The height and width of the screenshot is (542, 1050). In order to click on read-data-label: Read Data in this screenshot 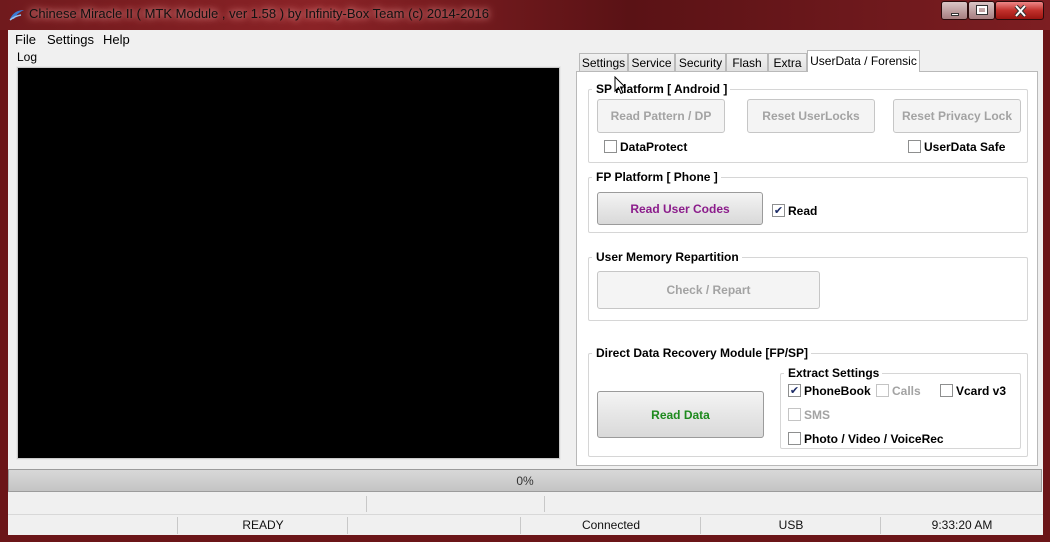, I will do `click(680, 414)`.